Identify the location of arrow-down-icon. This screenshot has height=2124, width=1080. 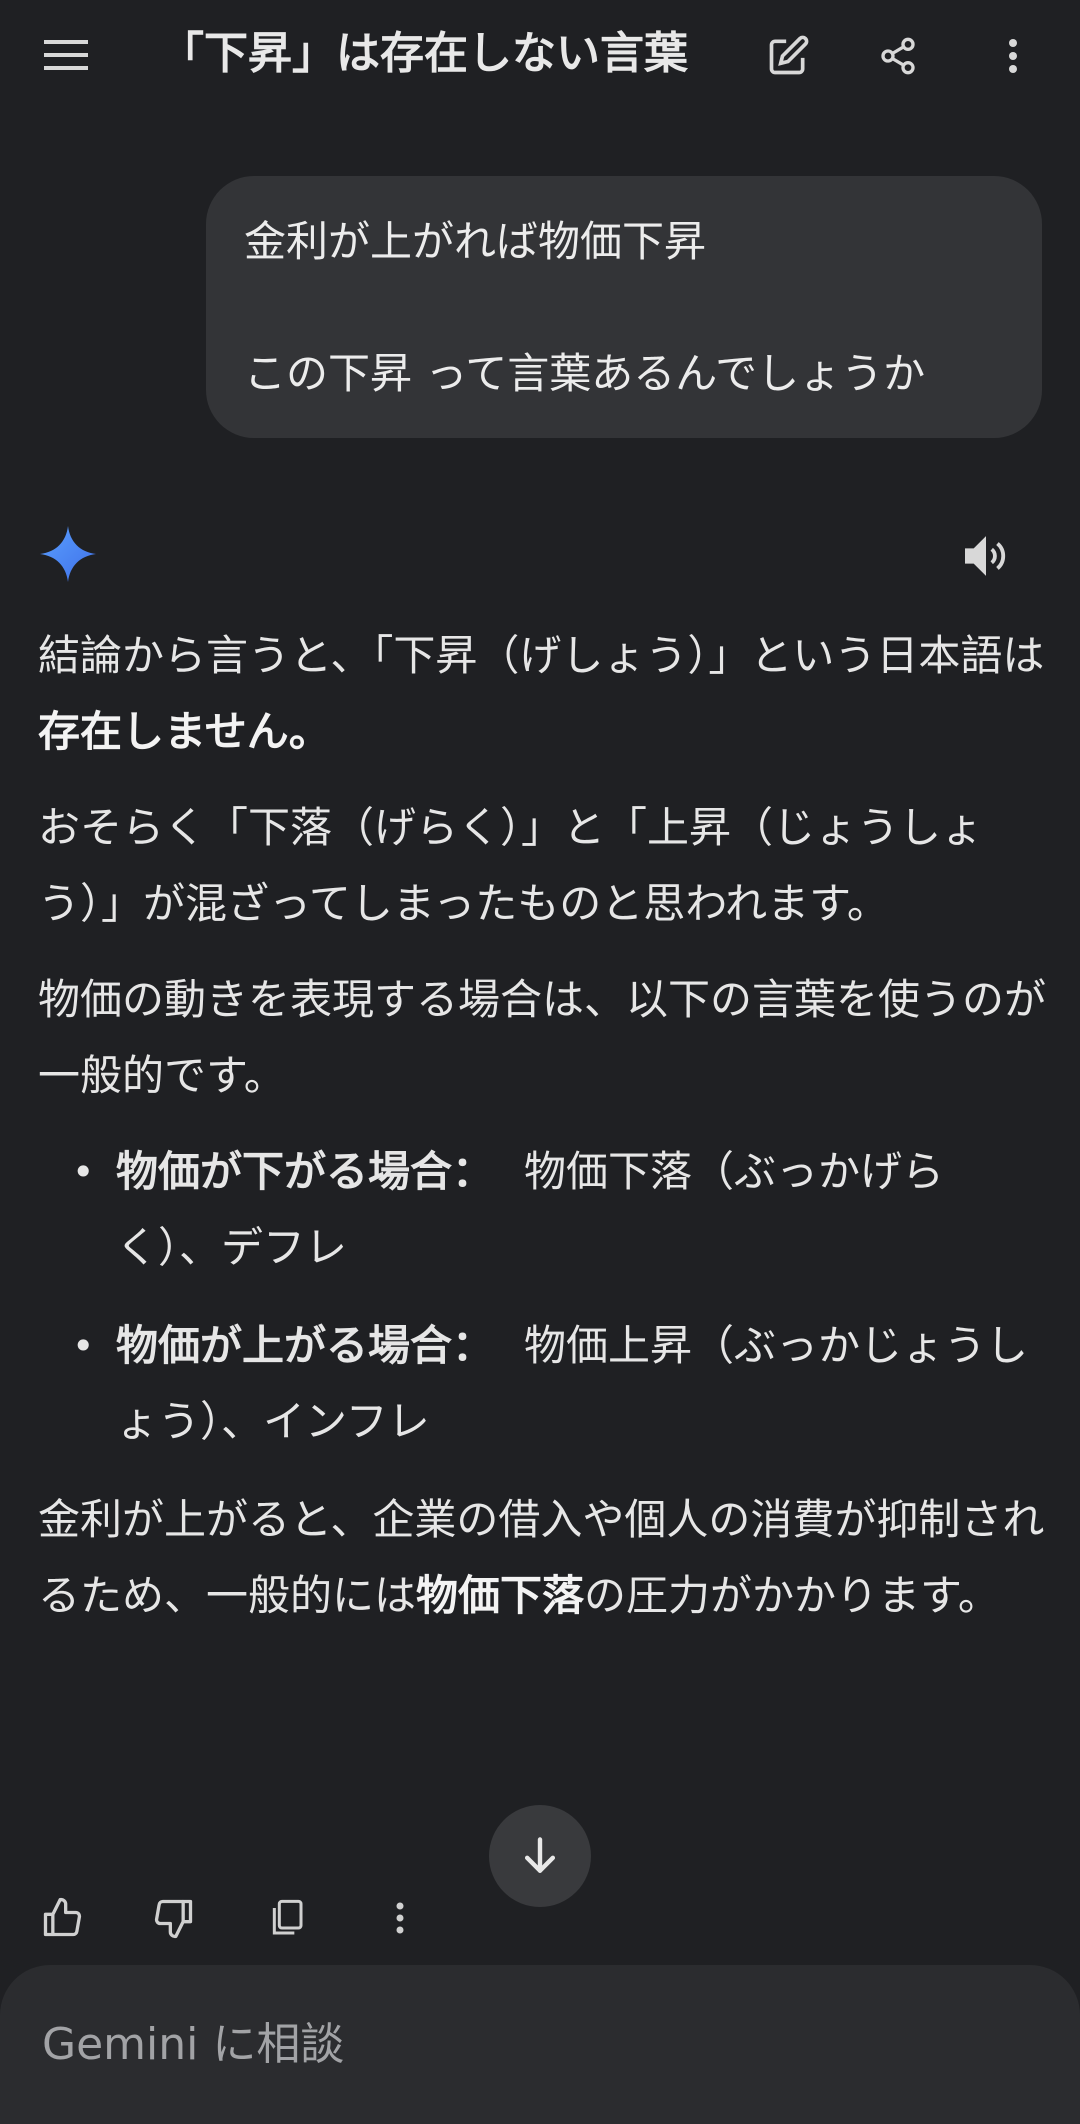
(540, 1855).